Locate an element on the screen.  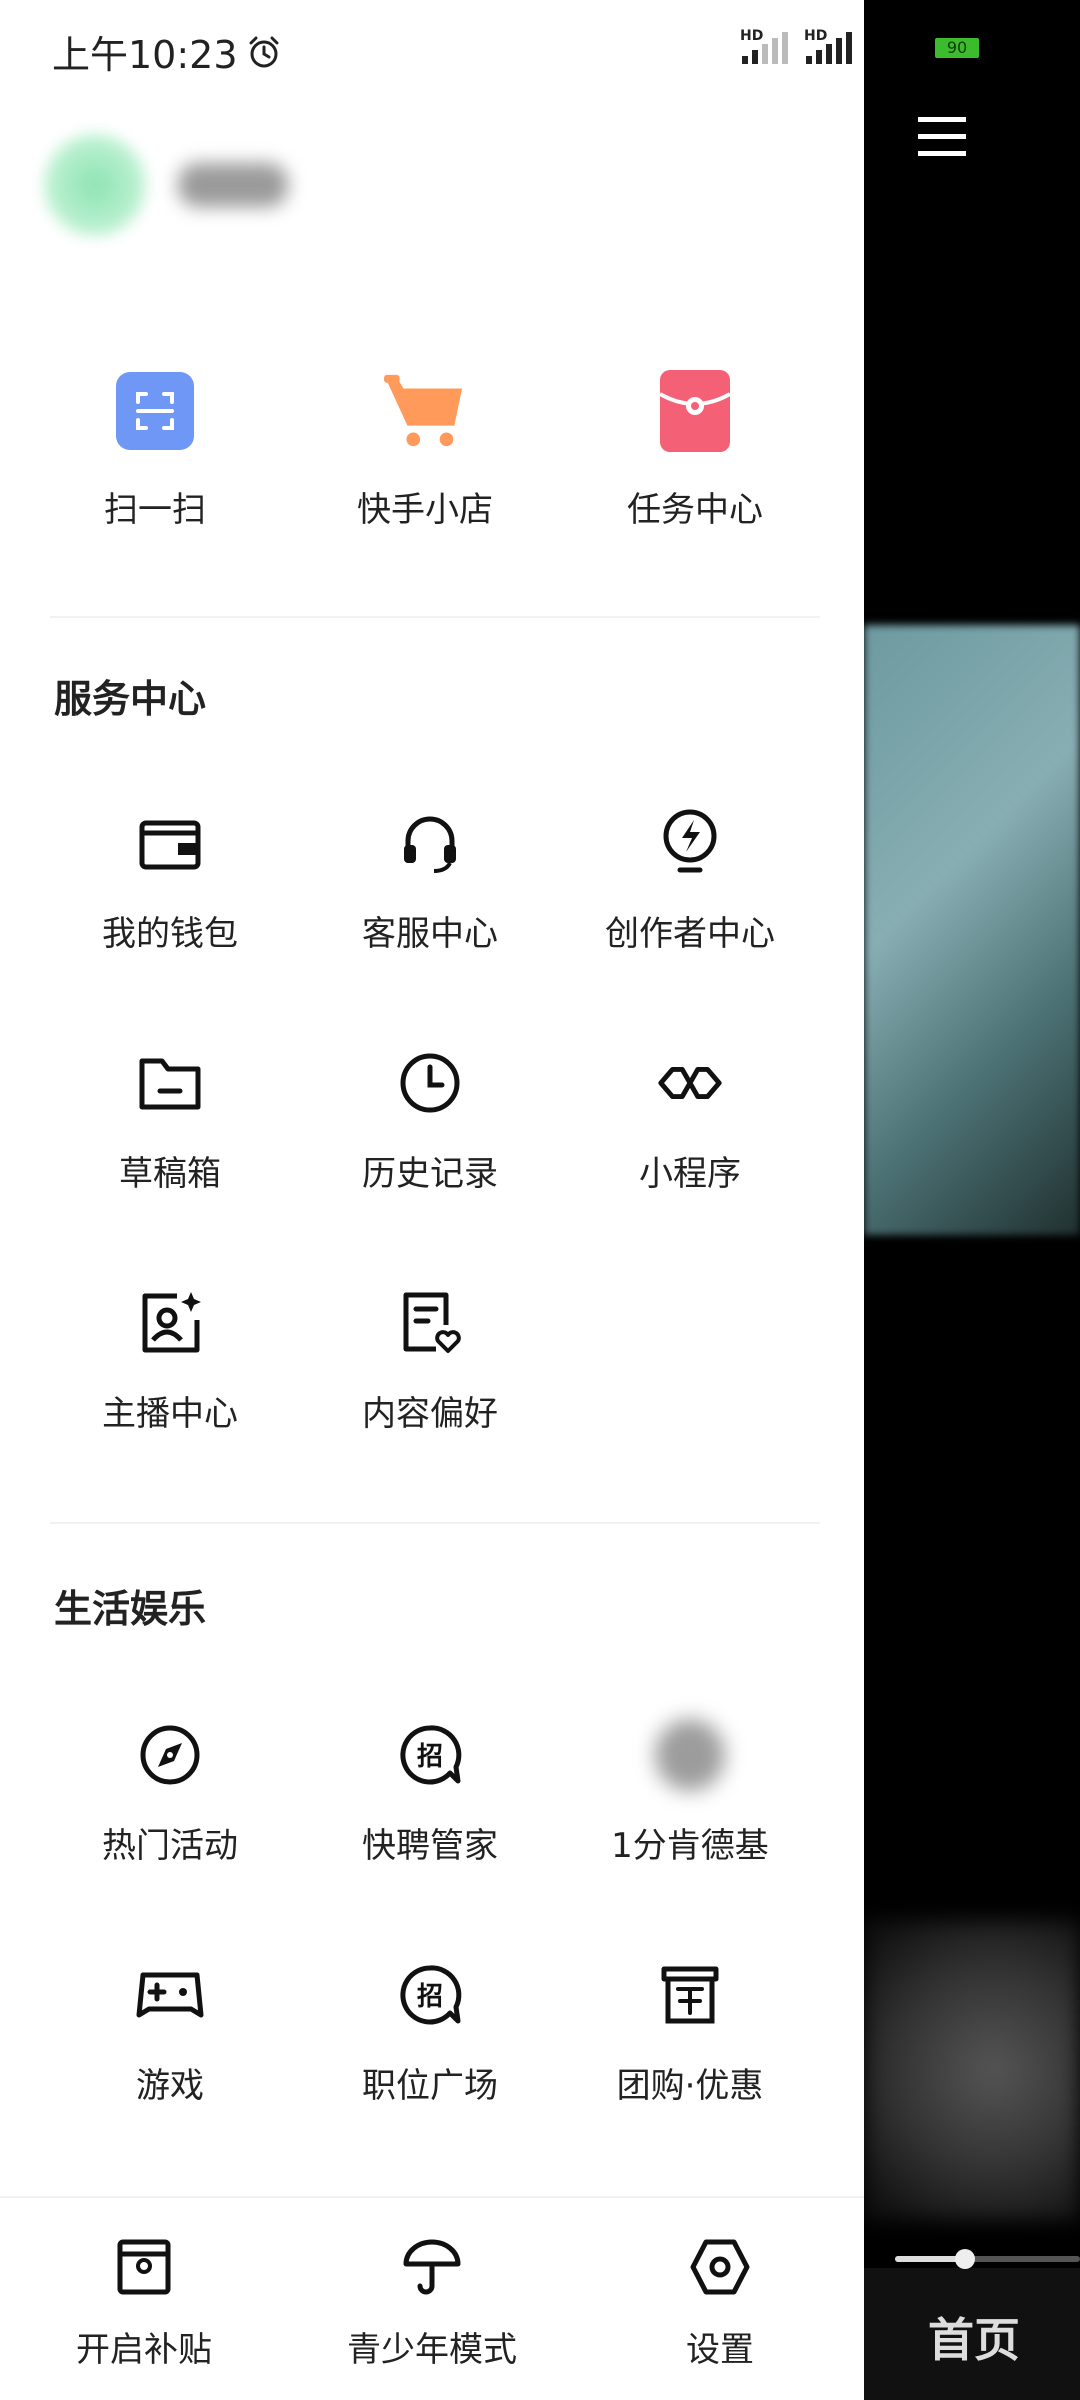
top-shortcuts: 扫一扫 快手小店 任务中心 is located at coordinates (425, 450).